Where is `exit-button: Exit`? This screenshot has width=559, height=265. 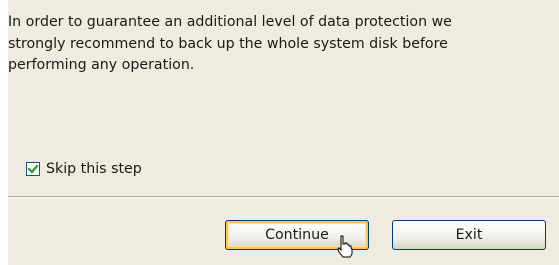
exit-button: Exit is located at coordinates (469, 235).